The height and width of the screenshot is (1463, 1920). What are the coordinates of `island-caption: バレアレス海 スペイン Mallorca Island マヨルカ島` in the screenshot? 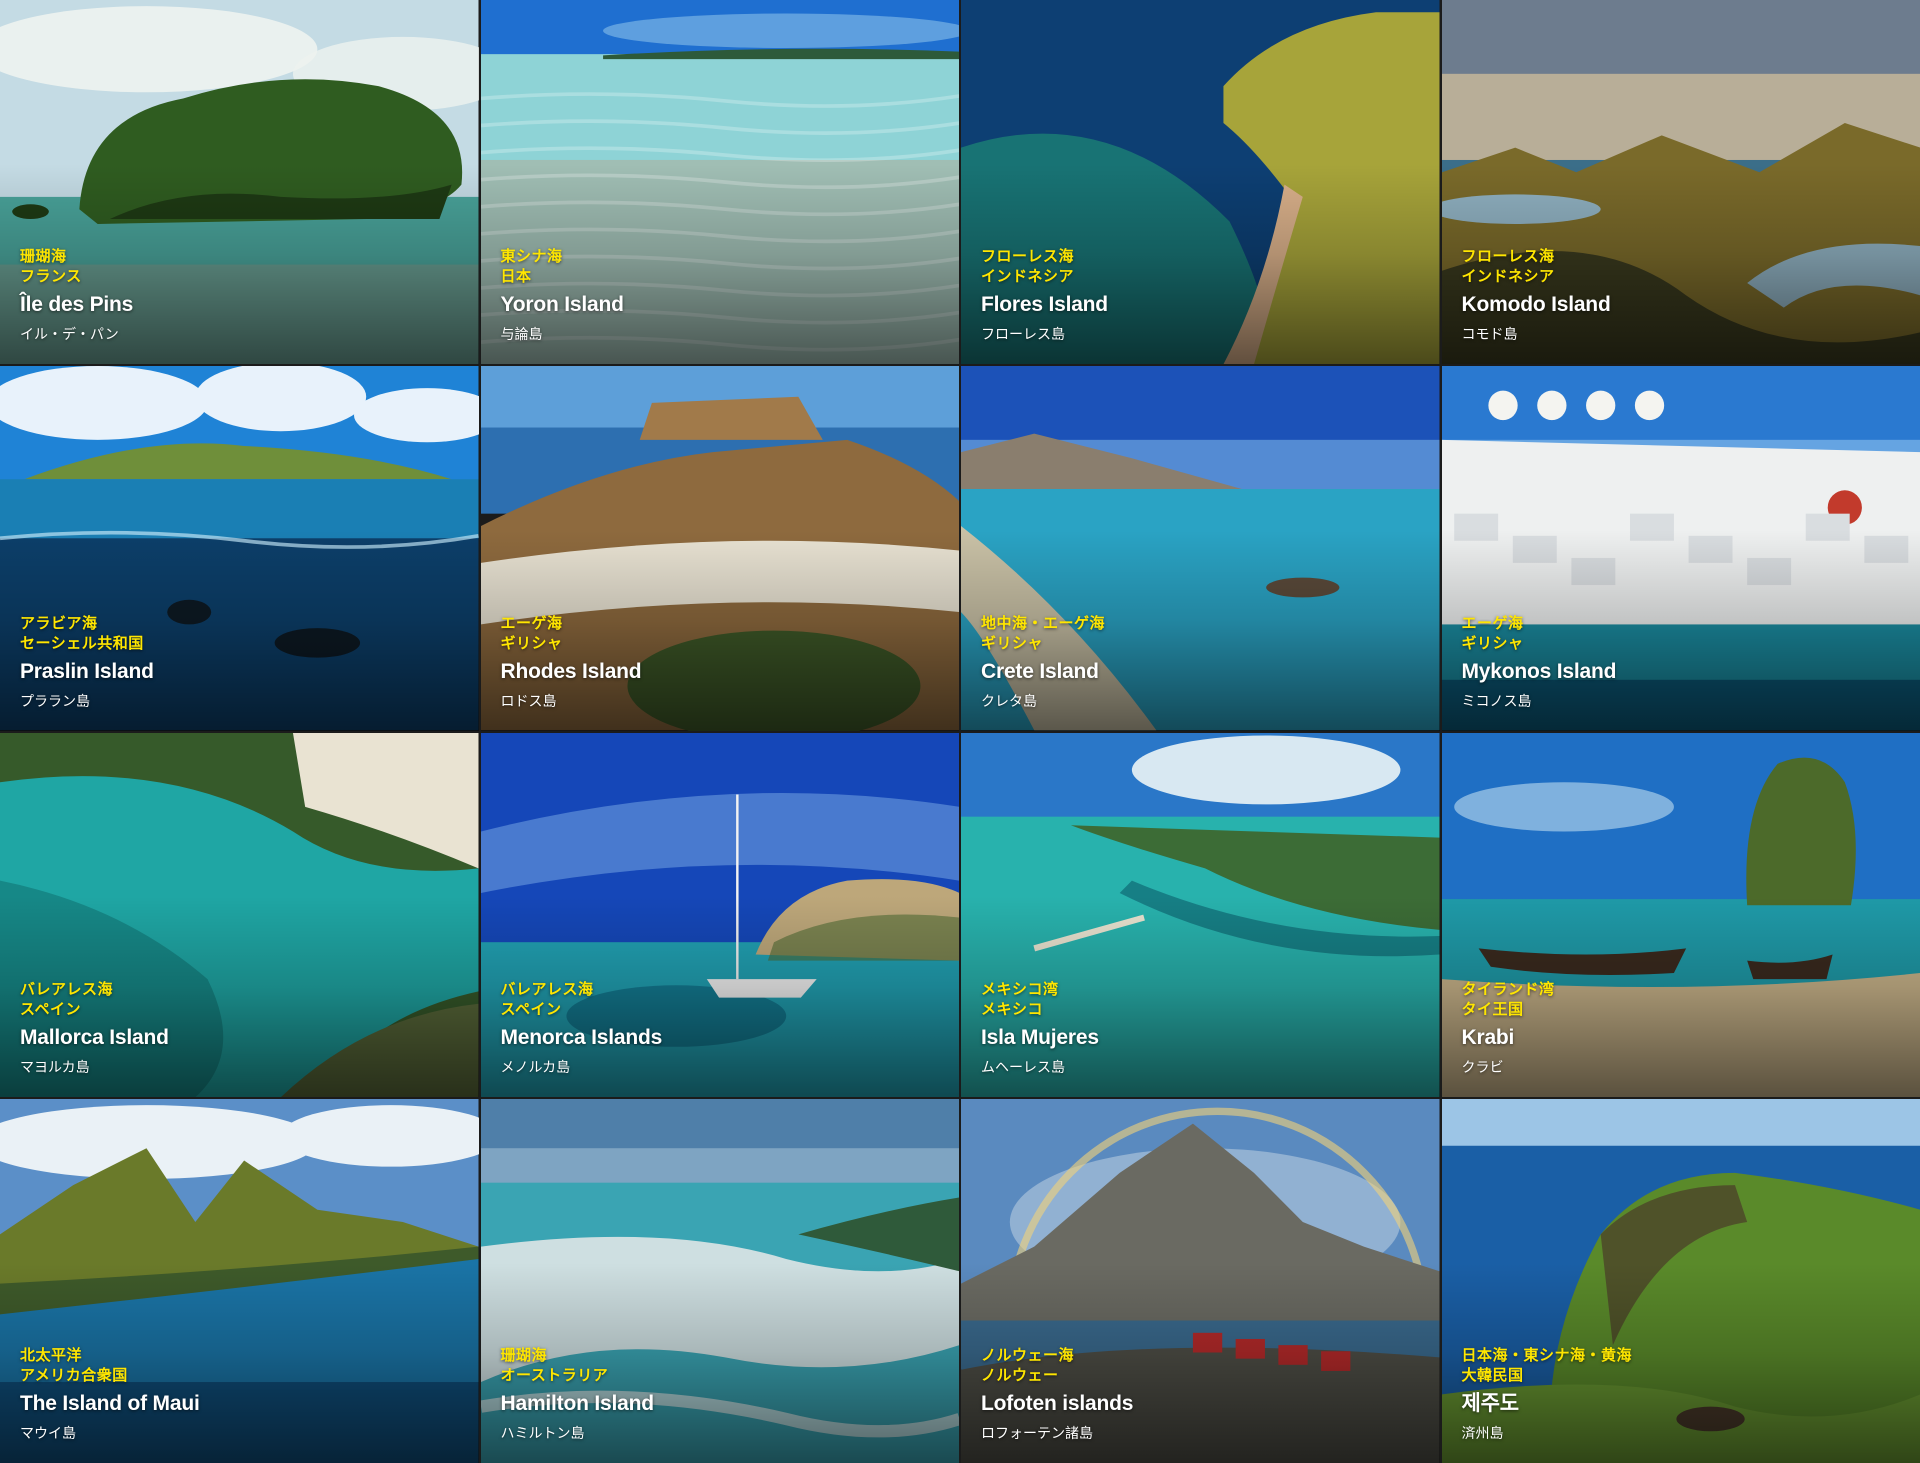 It's located at (243, 1028).